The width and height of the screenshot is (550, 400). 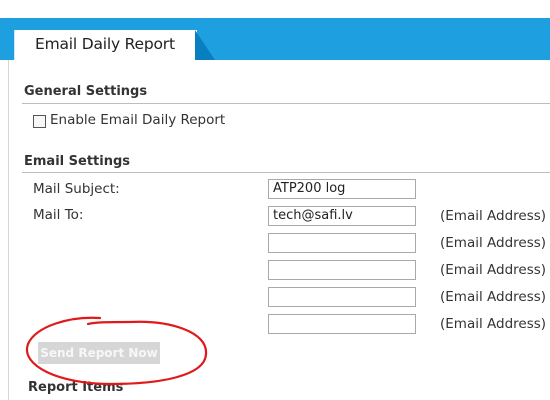 What do you see at coordinates (105, 44) in the screenshot?
I see `page-title: Email Daily Report` at bounding box center [105, 44].